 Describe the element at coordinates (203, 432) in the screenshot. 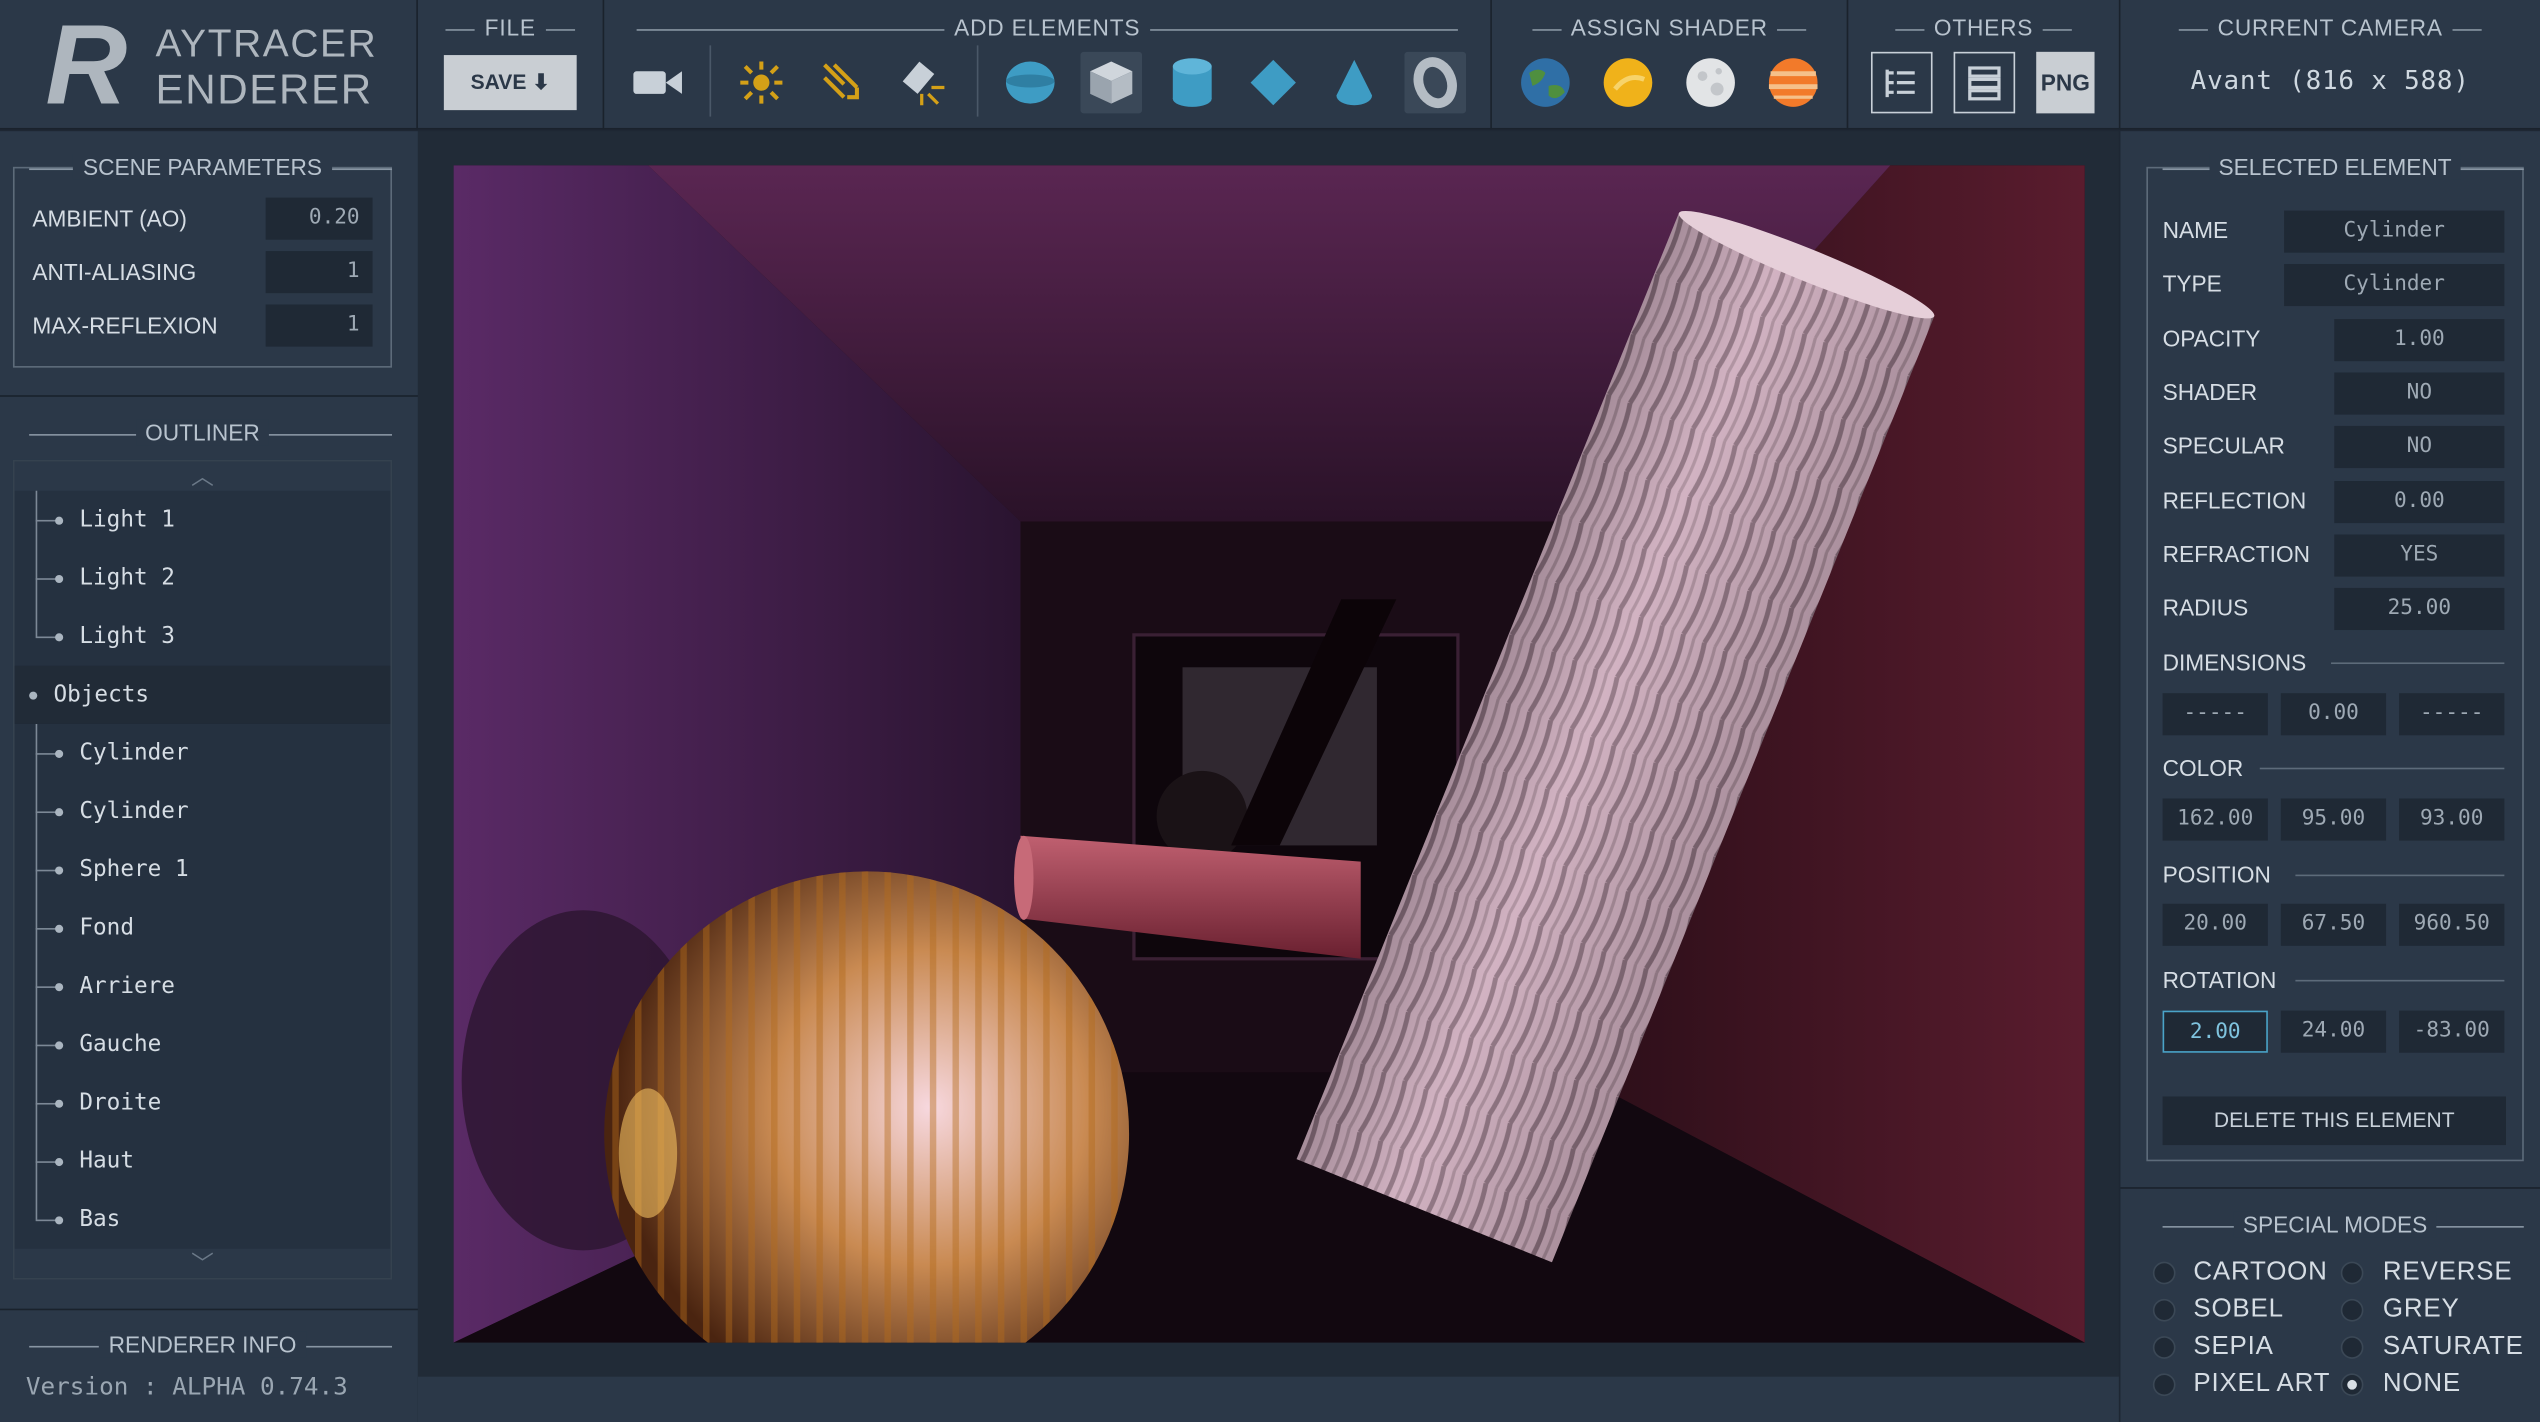

I see `outliner-title: OUTLINER` at that location.